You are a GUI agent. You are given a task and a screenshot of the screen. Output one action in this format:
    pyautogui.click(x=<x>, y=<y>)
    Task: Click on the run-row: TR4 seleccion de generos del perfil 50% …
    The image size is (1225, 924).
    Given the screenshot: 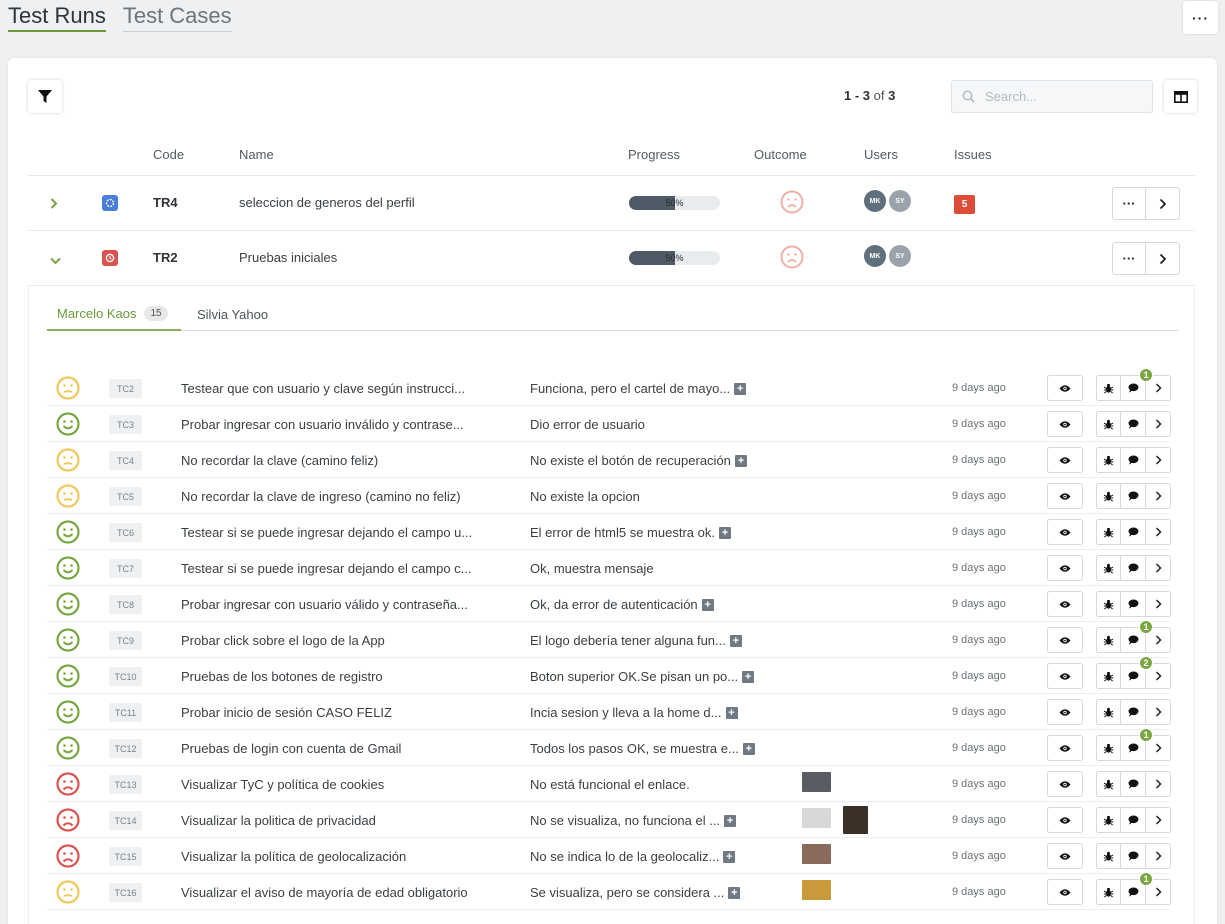 What is the action you would take?
    pyautogui.click(x=611, y=203)
    